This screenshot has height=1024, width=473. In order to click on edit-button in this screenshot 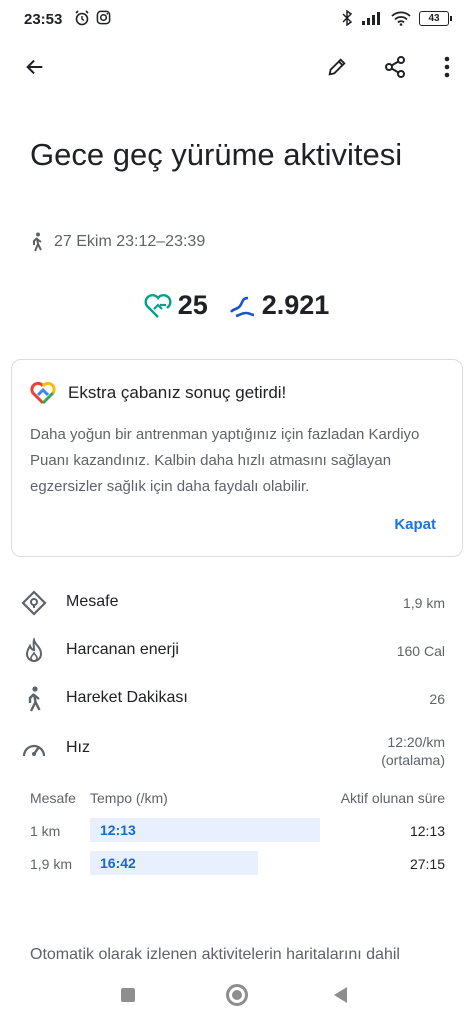, I will do `click(337, 67)`.